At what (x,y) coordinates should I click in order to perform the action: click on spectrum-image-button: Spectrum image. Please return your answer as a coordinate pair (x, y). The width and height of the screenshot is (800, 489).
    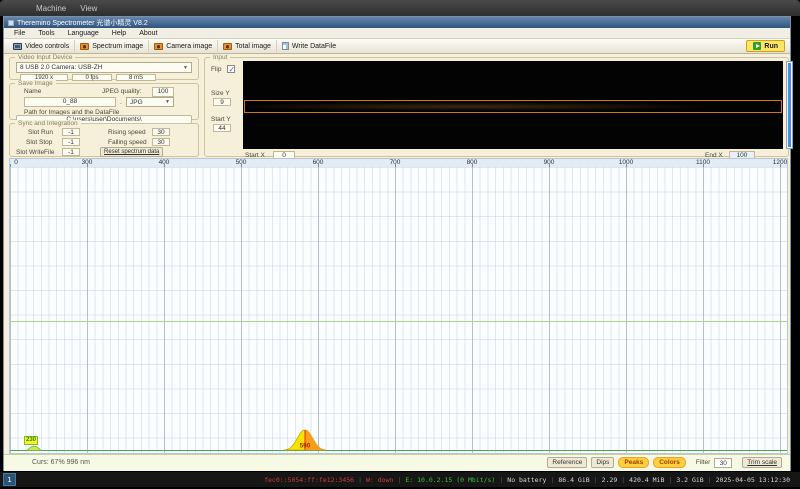
    Looking at the image, I should click on (112, 46).